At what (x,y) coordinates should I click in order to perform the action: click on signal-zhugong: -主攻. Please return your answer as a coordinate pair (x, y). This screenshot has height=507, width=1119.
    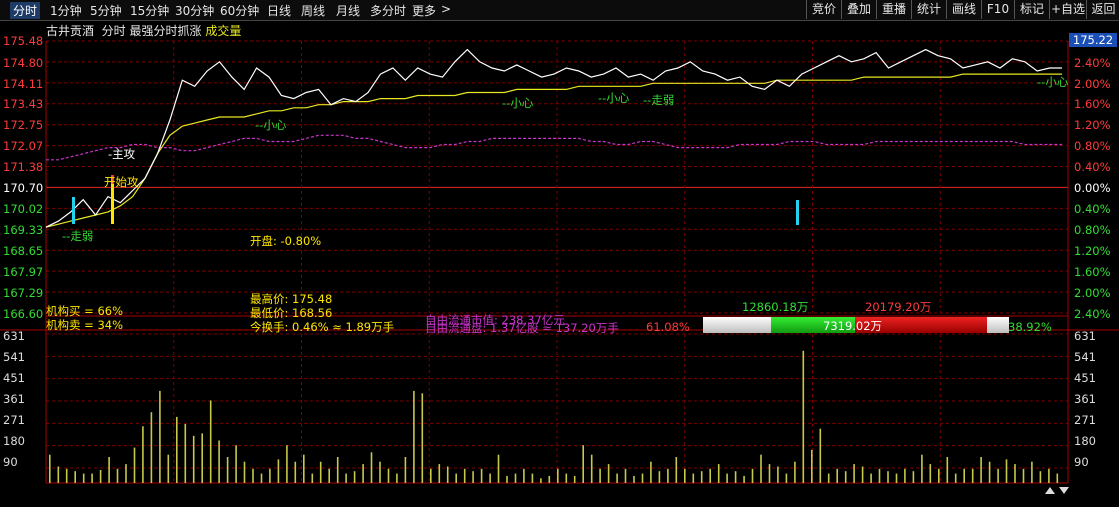
    Looking at the image, I should click on (122, 154).